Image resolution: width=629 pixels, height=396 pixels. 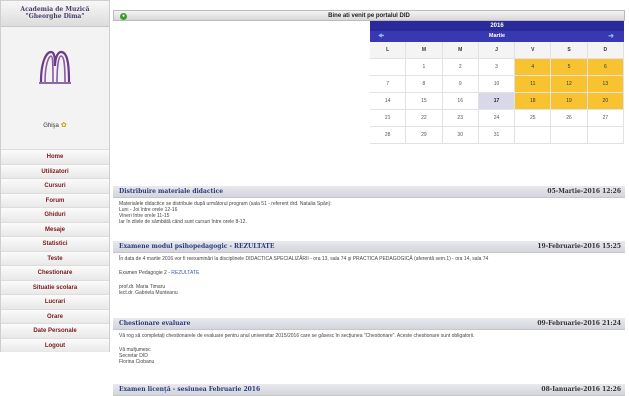 I want to click on calendar-day: 14, so click(x=388, y=101).